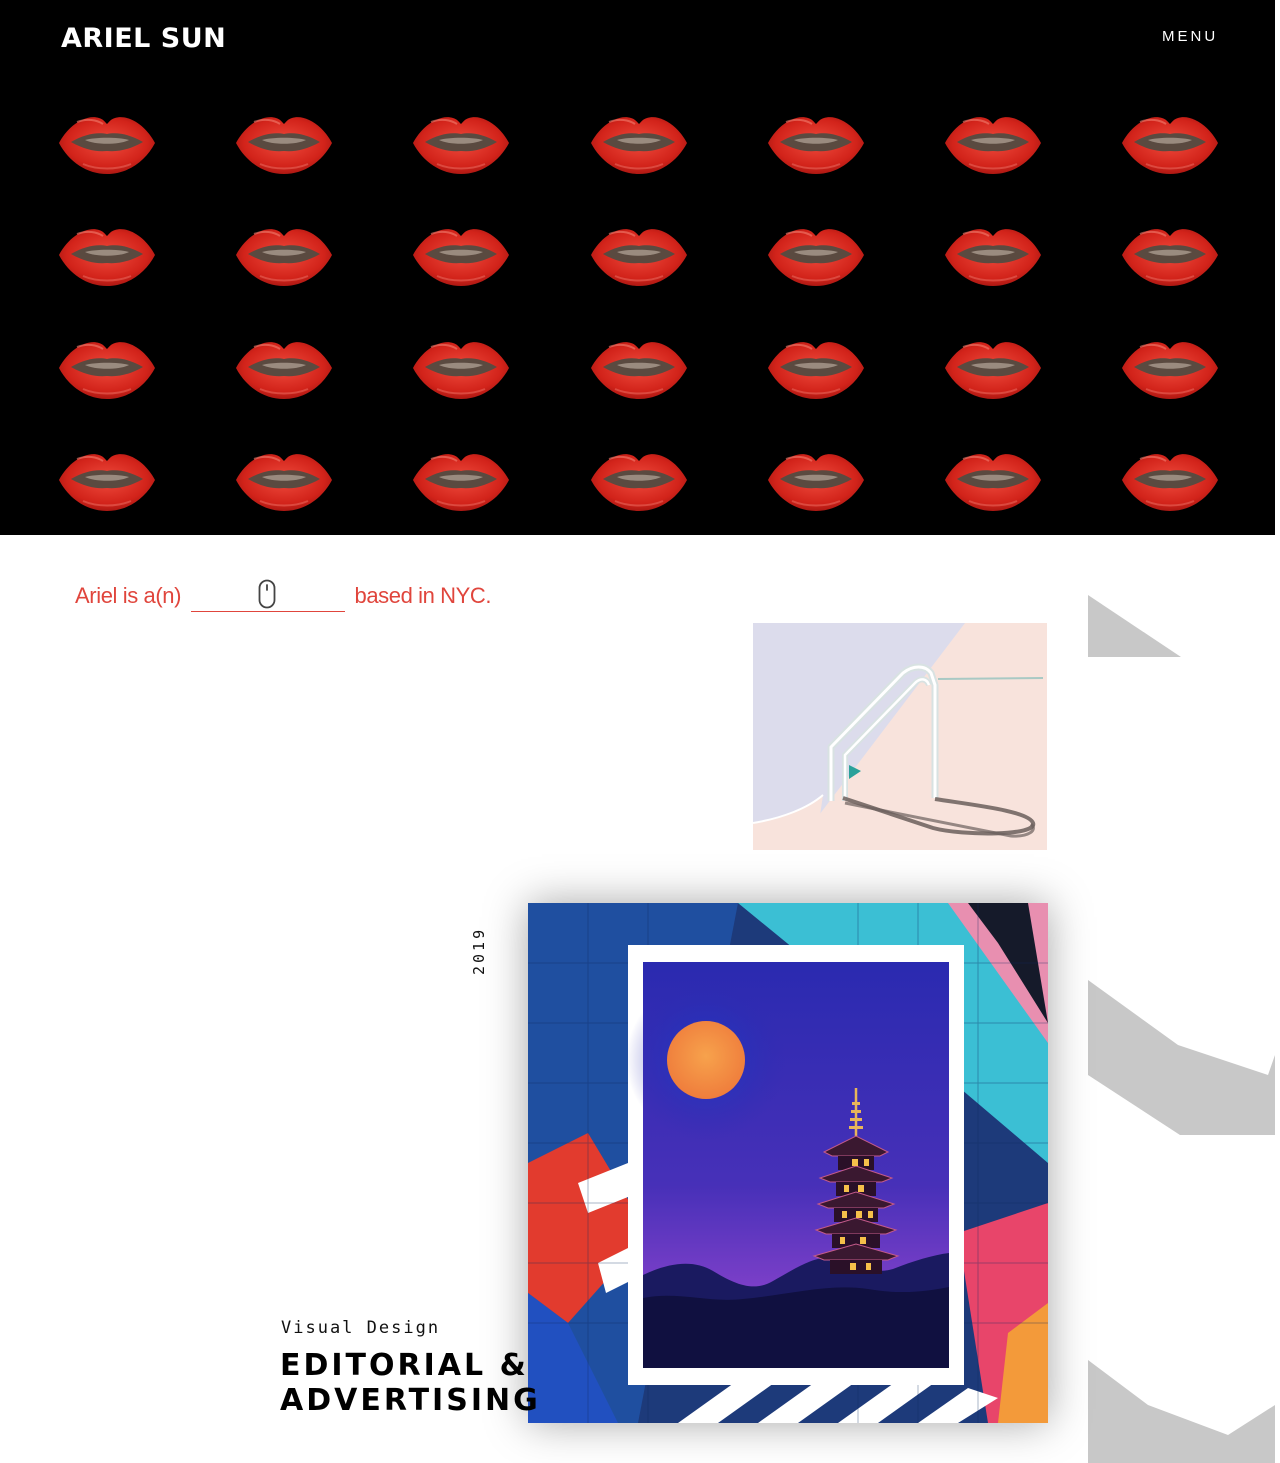 This screenshot has width=1280, height=1463. I want to click on project-thumbnail, so click(788, 1163).